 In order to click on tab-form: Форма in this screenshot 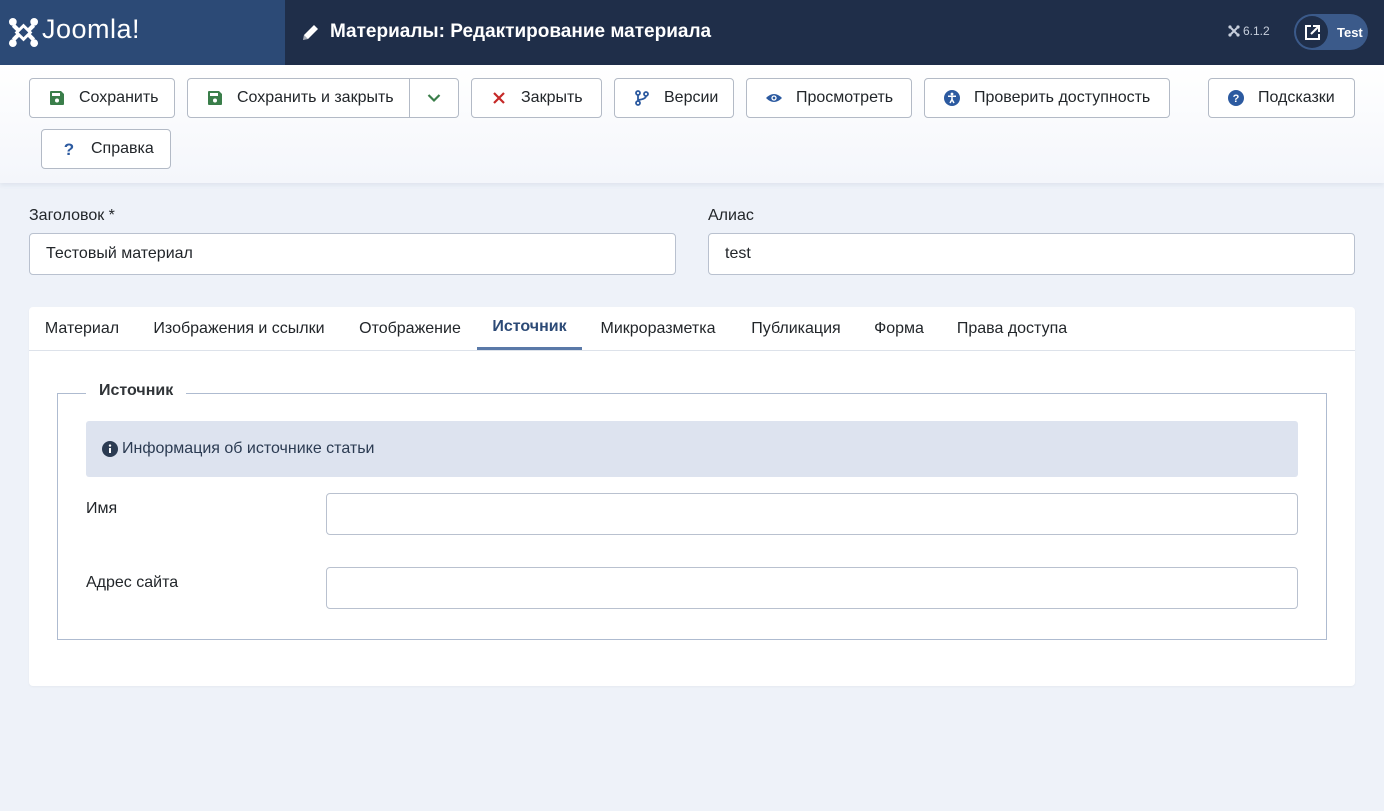, I will do `click(899, 328)`.